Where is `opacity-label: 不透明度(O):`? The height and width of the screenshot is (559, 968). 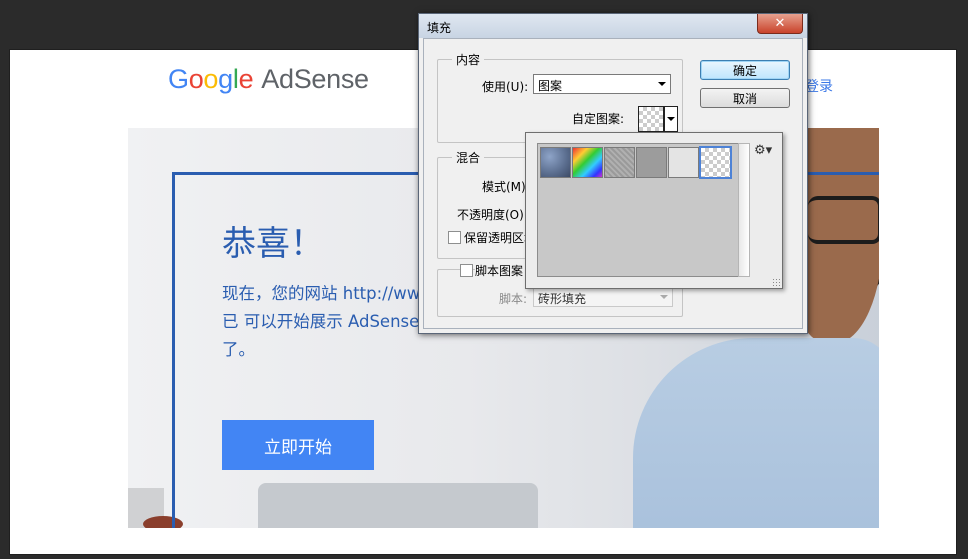
opacity-label: 不透明度(O): is located at coordinates (492, 215).